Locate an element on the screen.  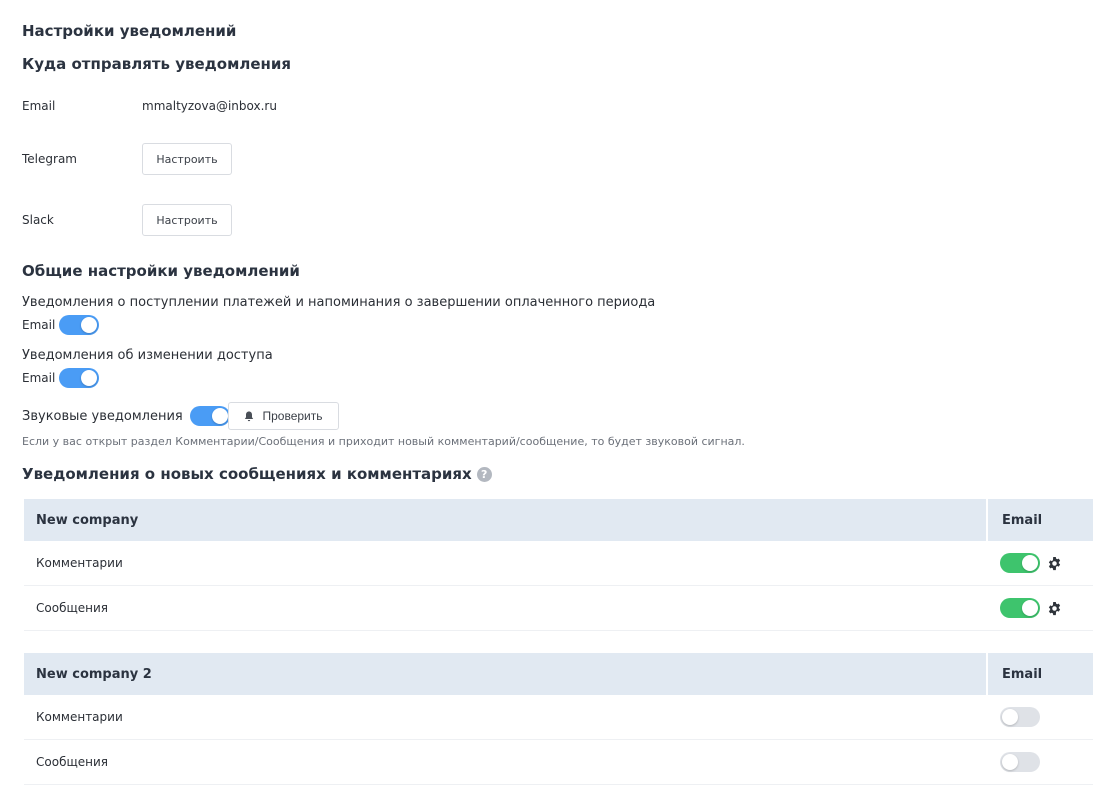
access-row: Email is located at coordinates (61, 378).